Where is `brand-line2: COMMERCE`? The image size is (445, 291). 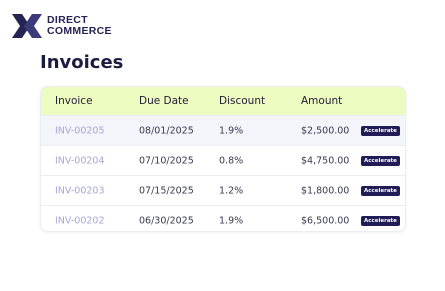 brand-line2: COMMERCE is located at coordinates (79, 31).